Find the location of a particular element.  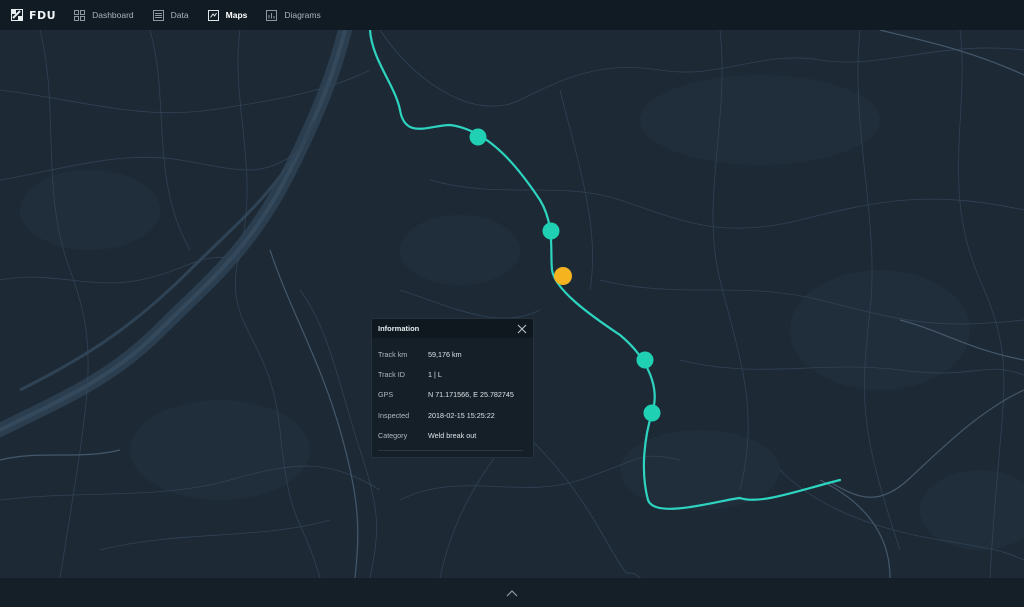

nav-label: Diagrams is located at coordinates (302, 15).